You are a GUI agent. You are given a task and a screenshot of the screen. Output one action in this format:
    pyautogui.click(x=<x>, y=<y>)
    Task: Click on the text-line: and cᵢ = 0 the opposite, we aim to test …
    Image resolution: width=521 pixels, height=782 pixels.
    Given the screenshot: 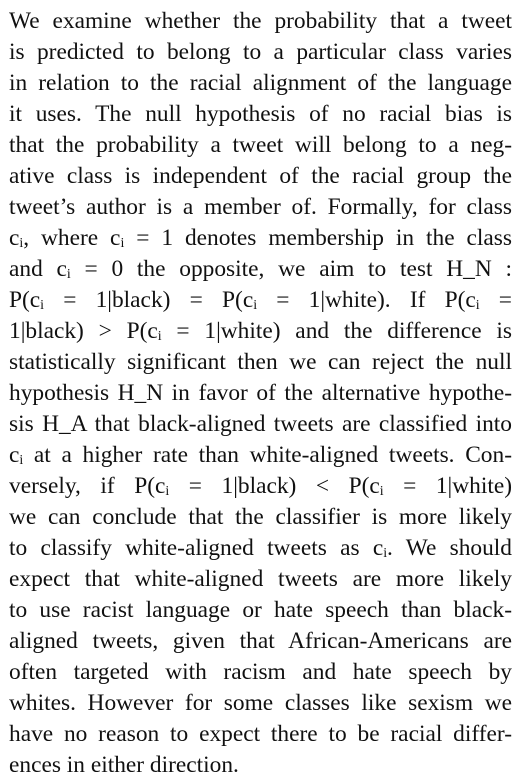 What is the action you would take?
    pyautogui.click(x=260, y=269)
    